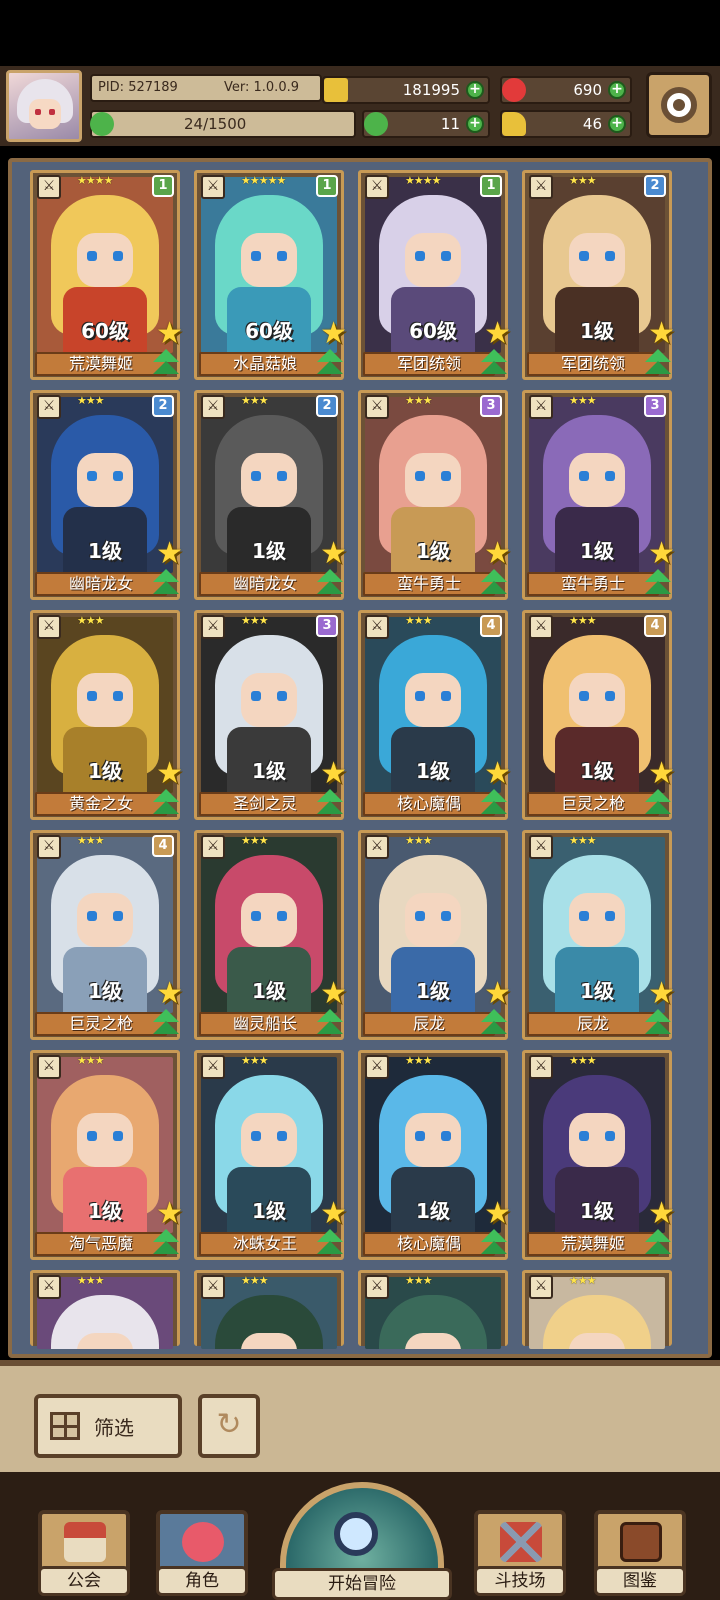 This screenshot has width=720, height=1600. What do you see at coordinates (163, 406) in the screenshot?
I see `rank-badge: 2` at bounding box center [163, 406].